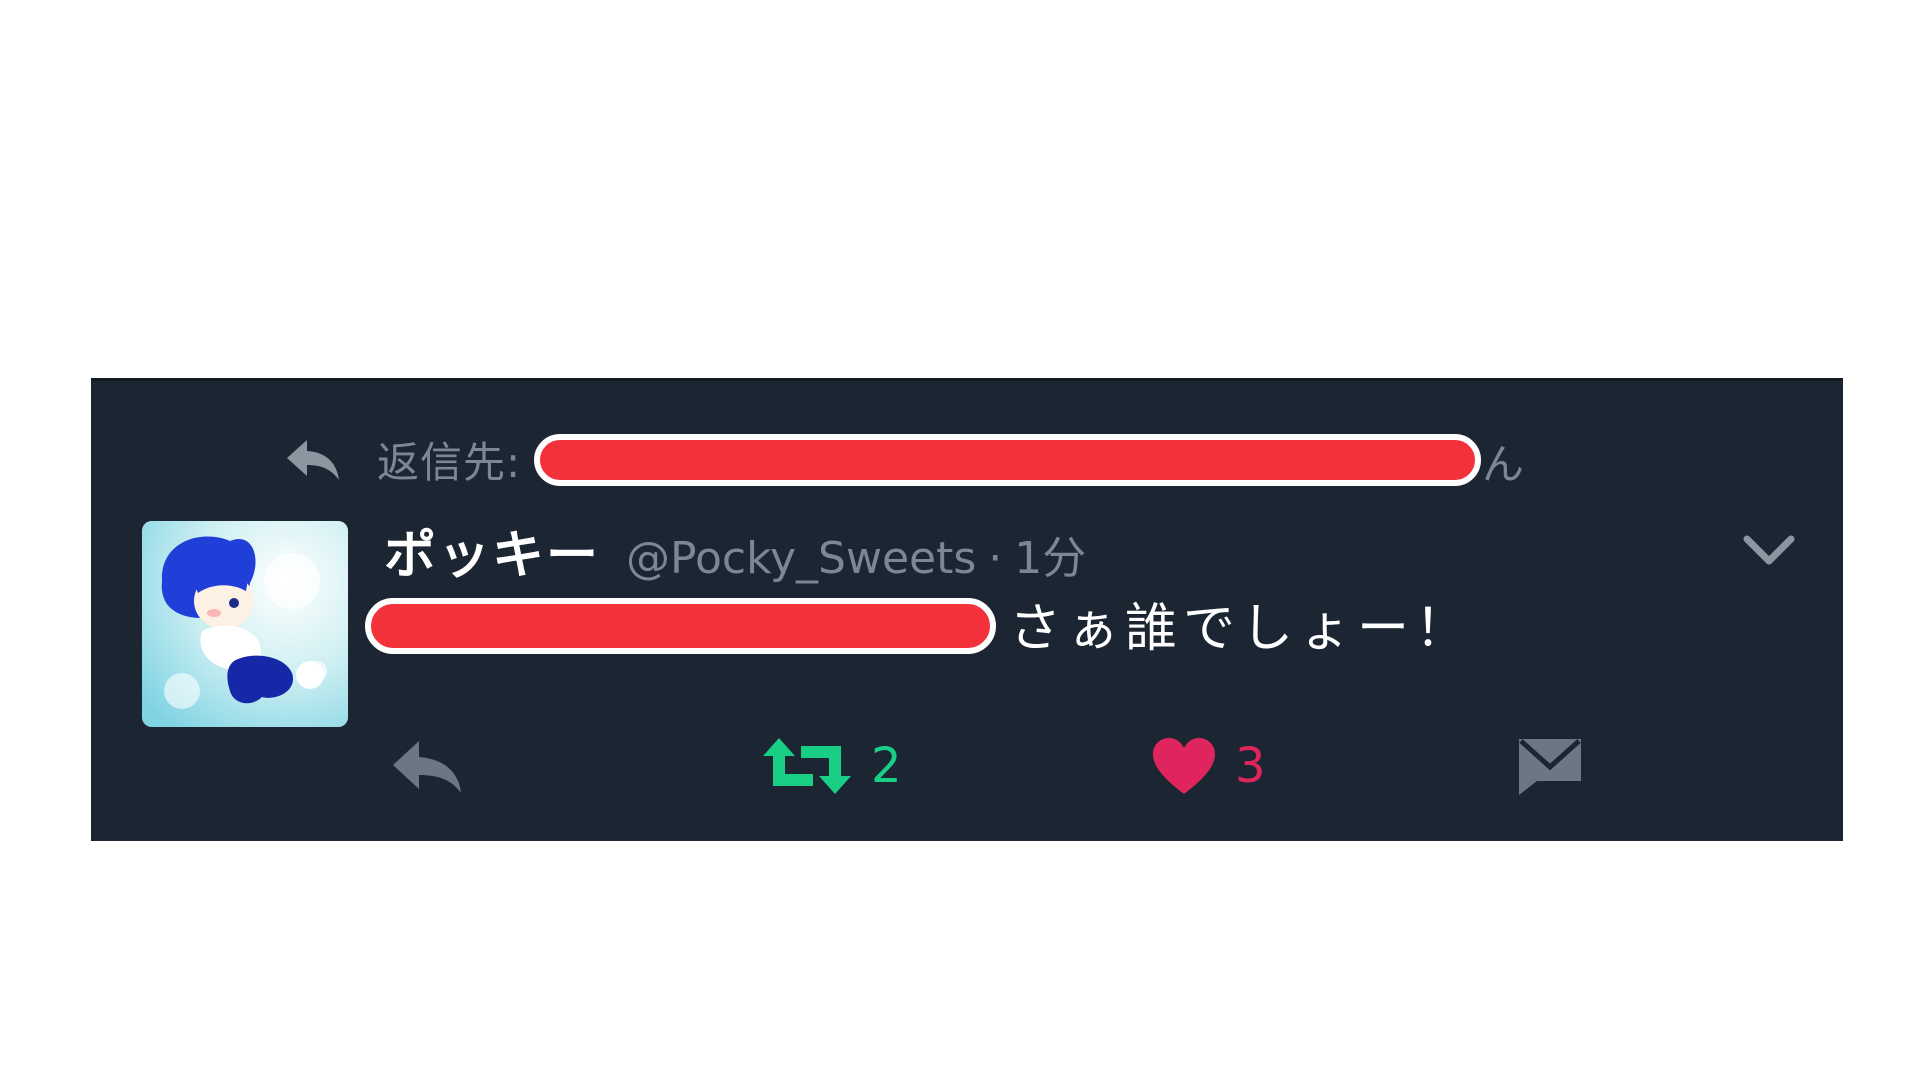 The height and width of the screenshot is (1080, 1920). I want to click on reply-button, so click(427, 766).